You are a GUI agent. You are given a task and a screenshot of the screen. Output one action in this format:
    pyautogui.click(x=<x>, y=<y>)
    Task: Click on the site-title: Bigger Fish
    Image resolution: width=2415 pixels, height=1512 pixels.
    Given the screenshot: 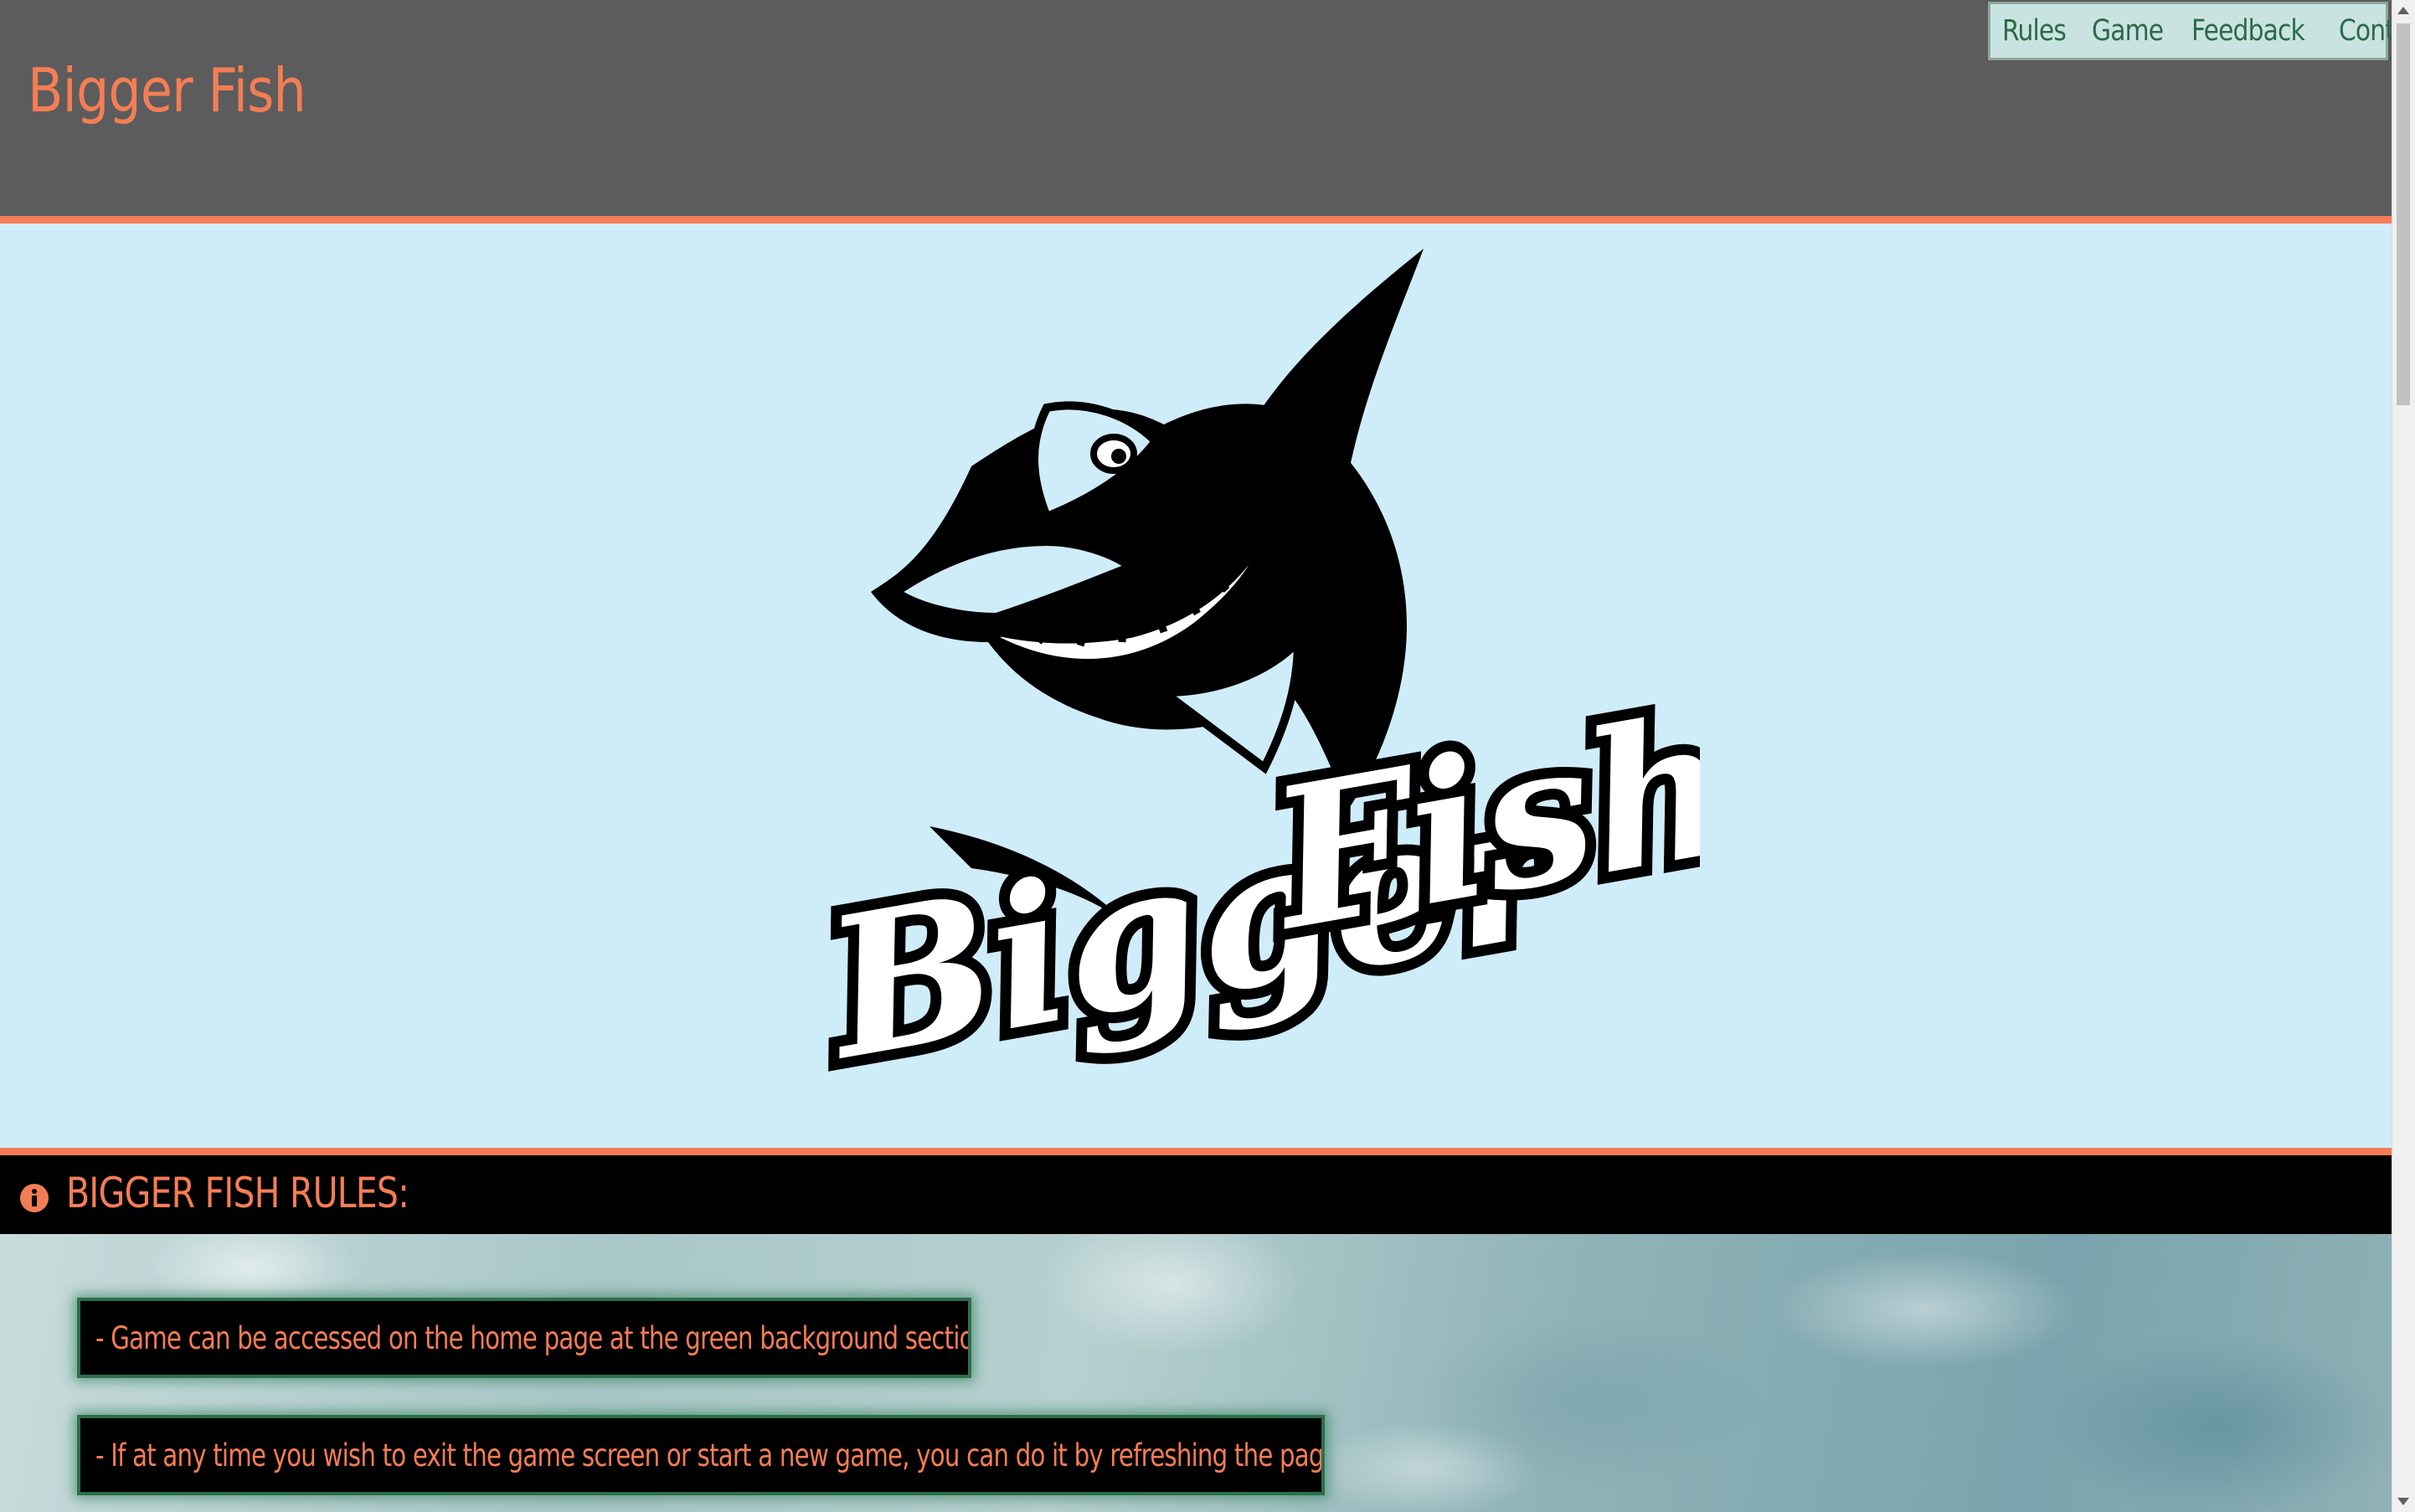 What is the action you would take?
    pyautogui.click(x=167, y=90)
    